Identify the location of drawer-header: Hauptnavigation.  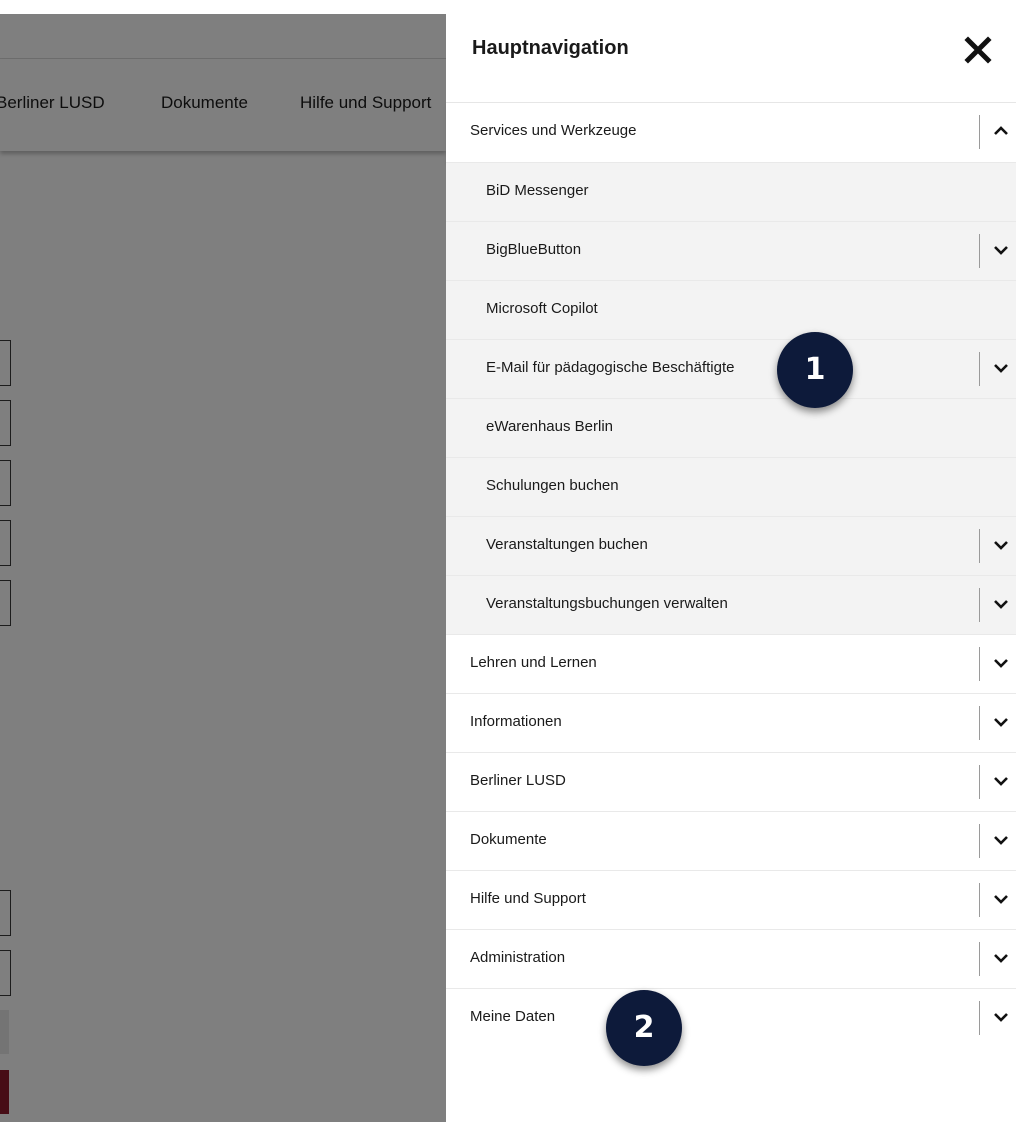
(731, 58).